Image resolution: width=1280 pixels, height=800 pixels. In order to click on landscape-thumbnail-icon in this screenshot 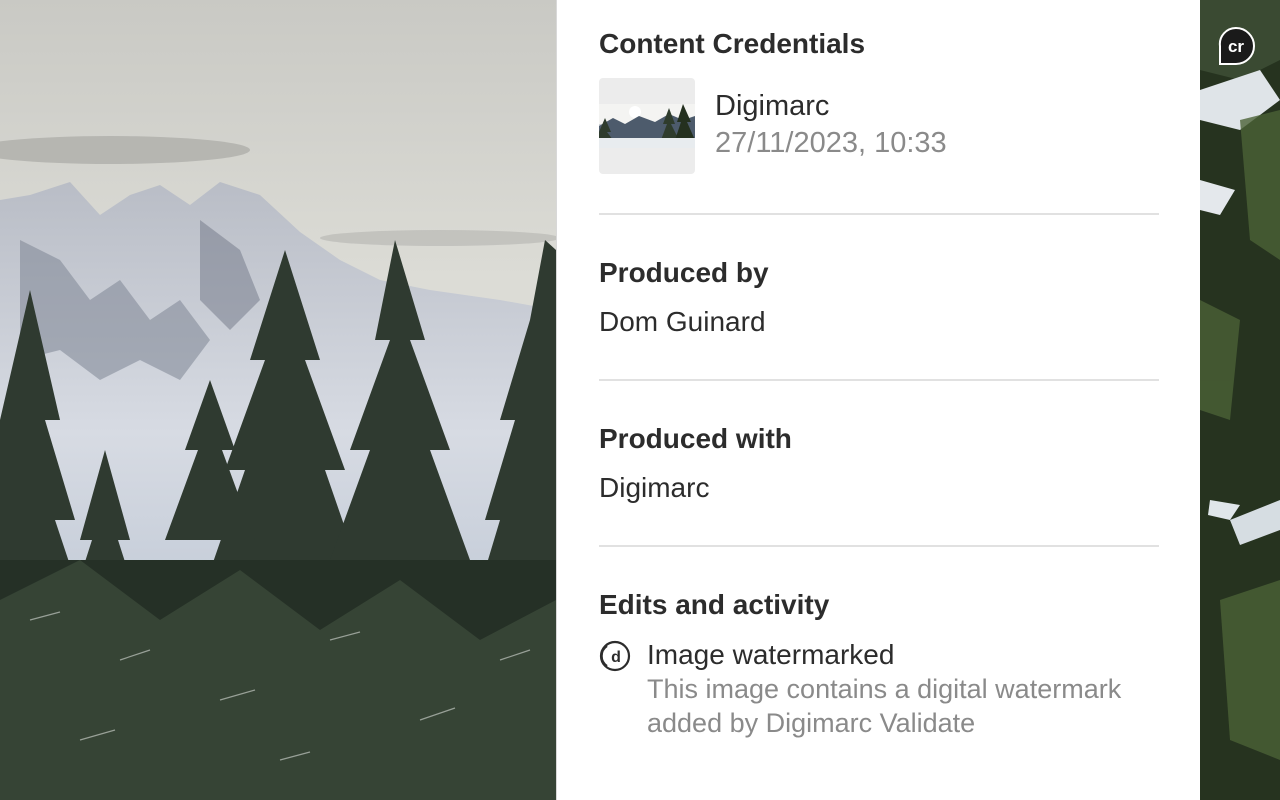, I will do `click(647, 126)`.